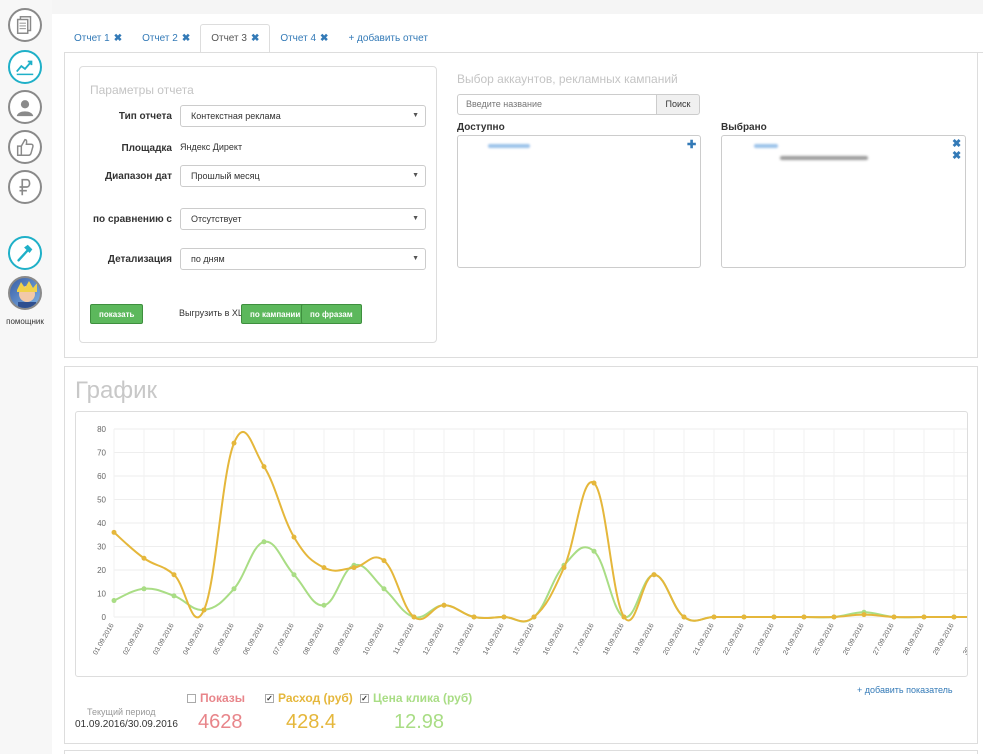 This screenshot has width=983, height=754. What do you see at coordinates (25, 67) in the screenshot?
I see `analytics-icon` at bounding box center [25, 67].